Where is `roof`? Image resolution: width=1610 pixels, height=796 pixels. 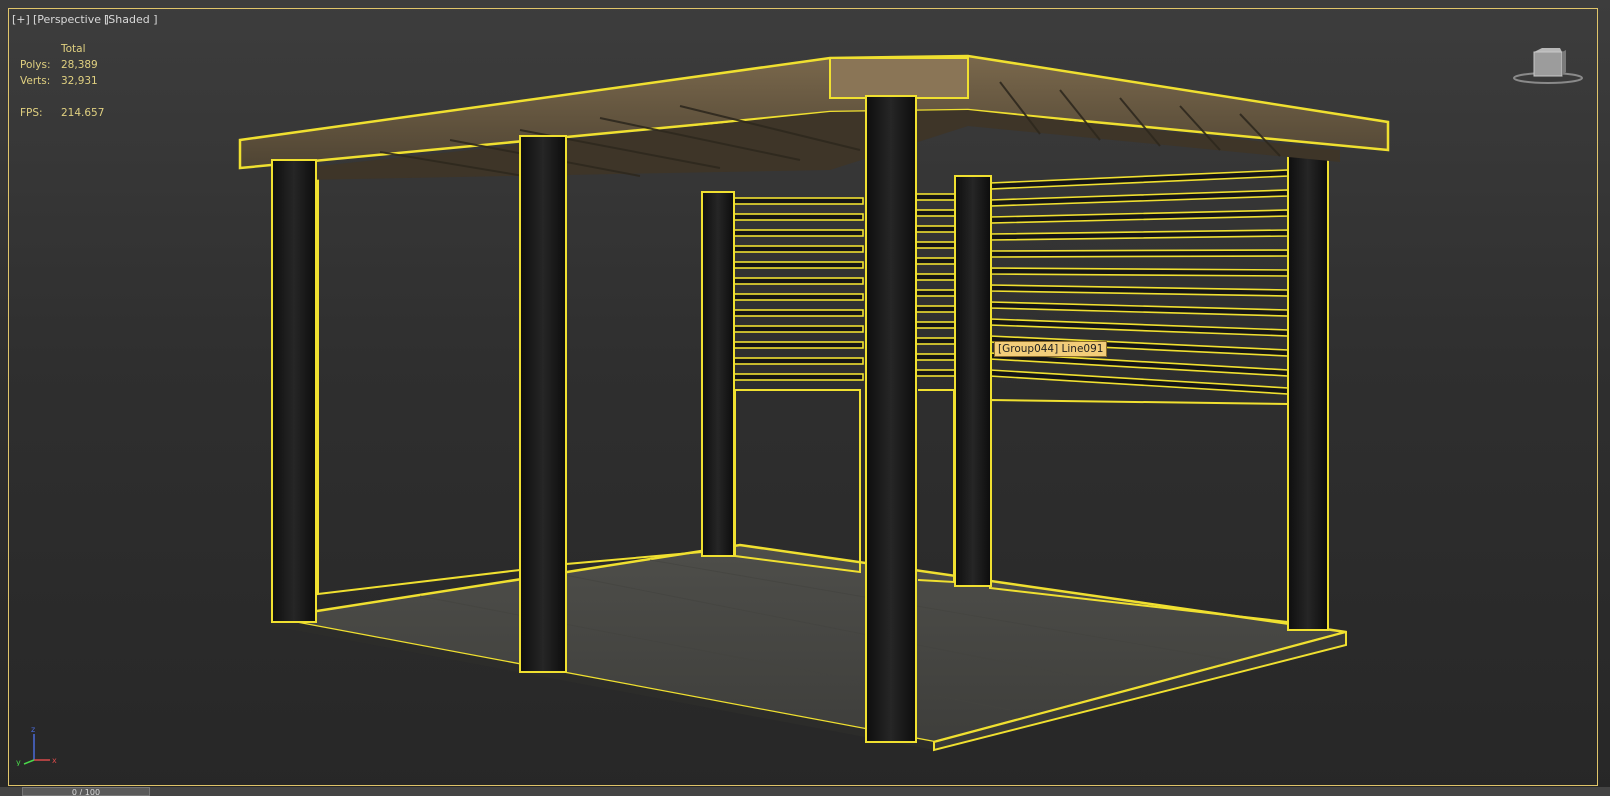
roof is located at coordinates (814, 118).